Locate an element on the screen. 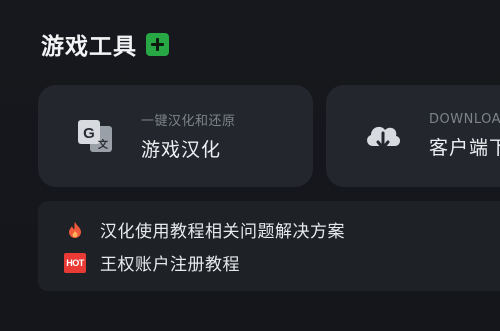 The image size is (500, 331). link-localization-faq: 汉化使用教程相关问题解决方案 is located at coordinates (269, 229).